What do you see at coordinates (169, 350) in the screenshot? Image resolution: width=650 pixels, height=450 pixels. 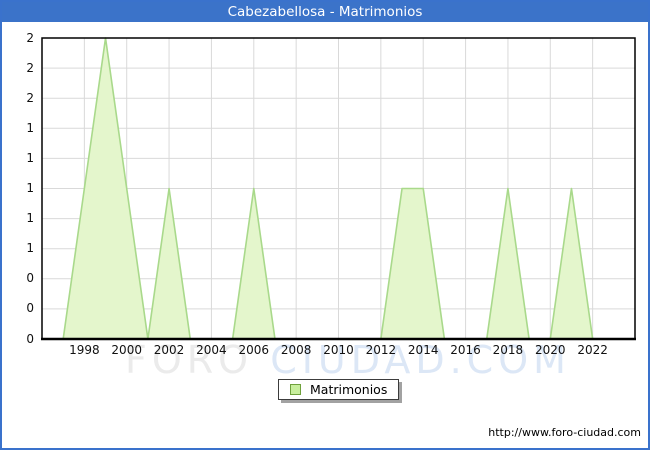 I see `x-tick-label: 2002` at bounding box center [169, 350].